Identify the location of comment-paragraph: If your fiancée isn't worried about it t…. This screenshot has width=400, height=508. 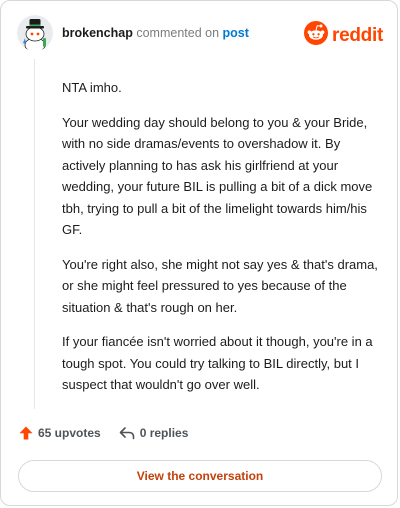
(217, 363).